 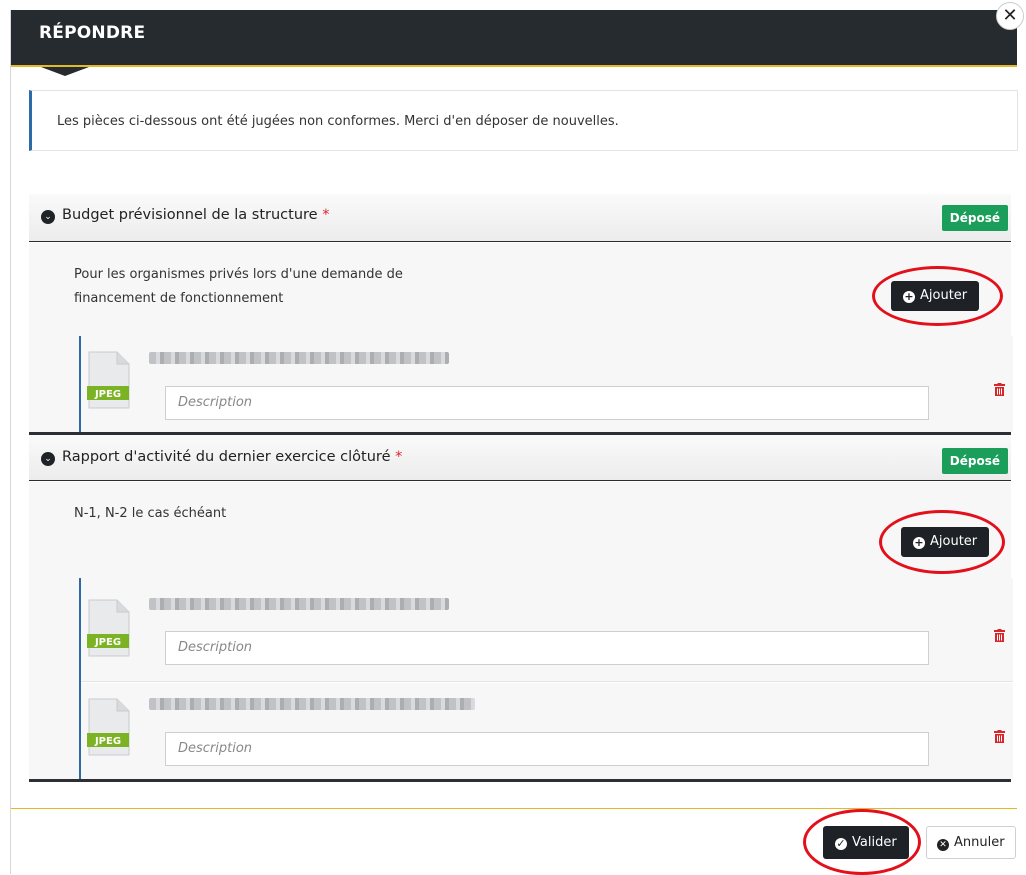 What do you see at coordinates (1010, 16) in the screenshot?
I see `close-icon: ✕` at bounding box center [1010, 16].